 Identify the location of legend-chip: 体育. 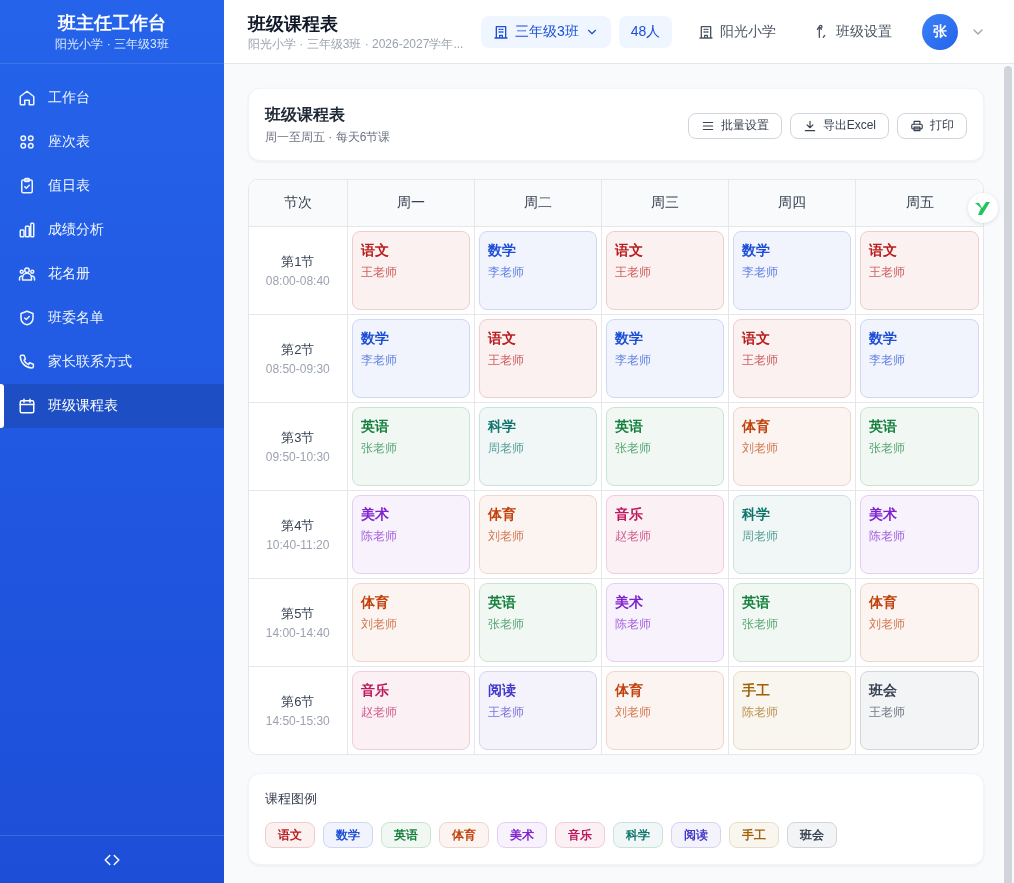
(464, 835).